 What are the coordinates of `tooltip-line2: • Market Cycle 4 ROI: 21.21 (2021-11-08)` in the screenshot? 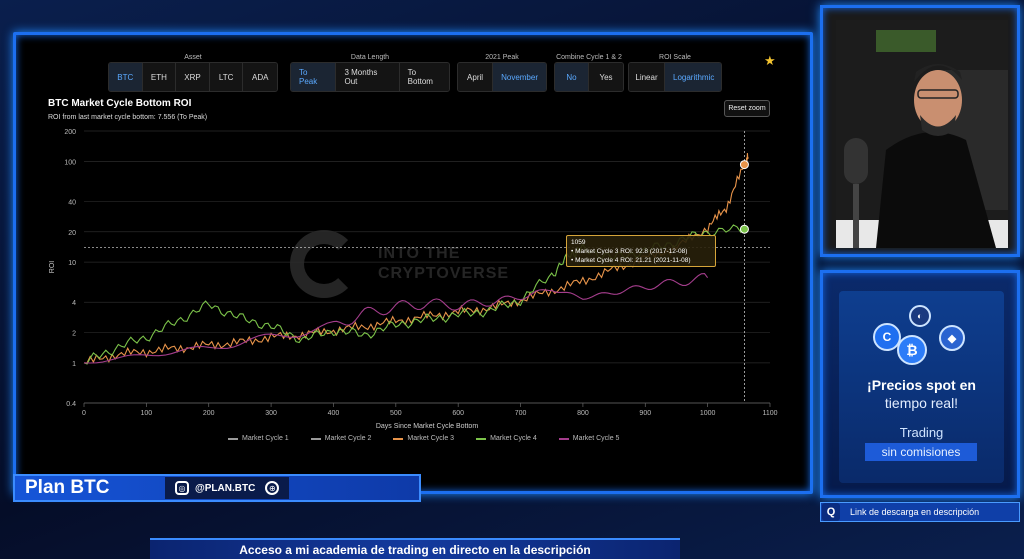 It's located at (631, 260).